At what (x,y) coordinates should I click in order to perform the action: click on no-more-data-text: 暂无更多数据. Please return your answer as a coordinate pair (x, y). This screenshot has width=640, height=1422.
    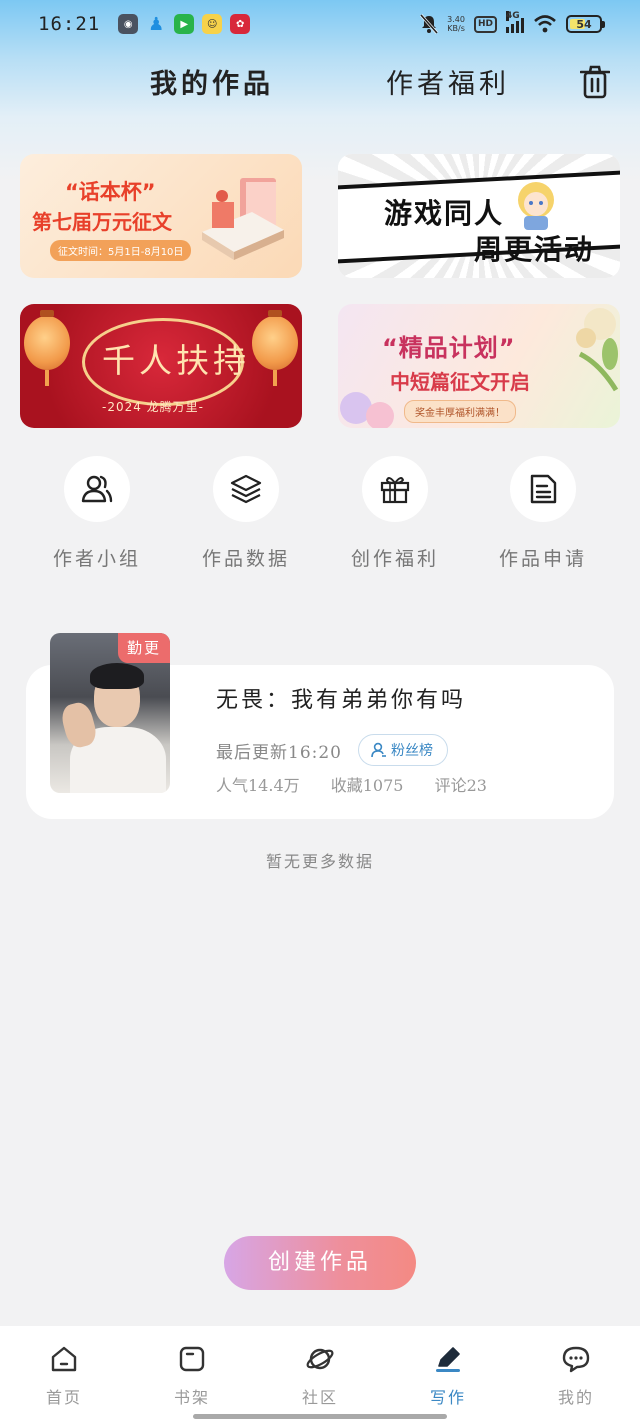
    Looking at the image, I should click on (319, 861).